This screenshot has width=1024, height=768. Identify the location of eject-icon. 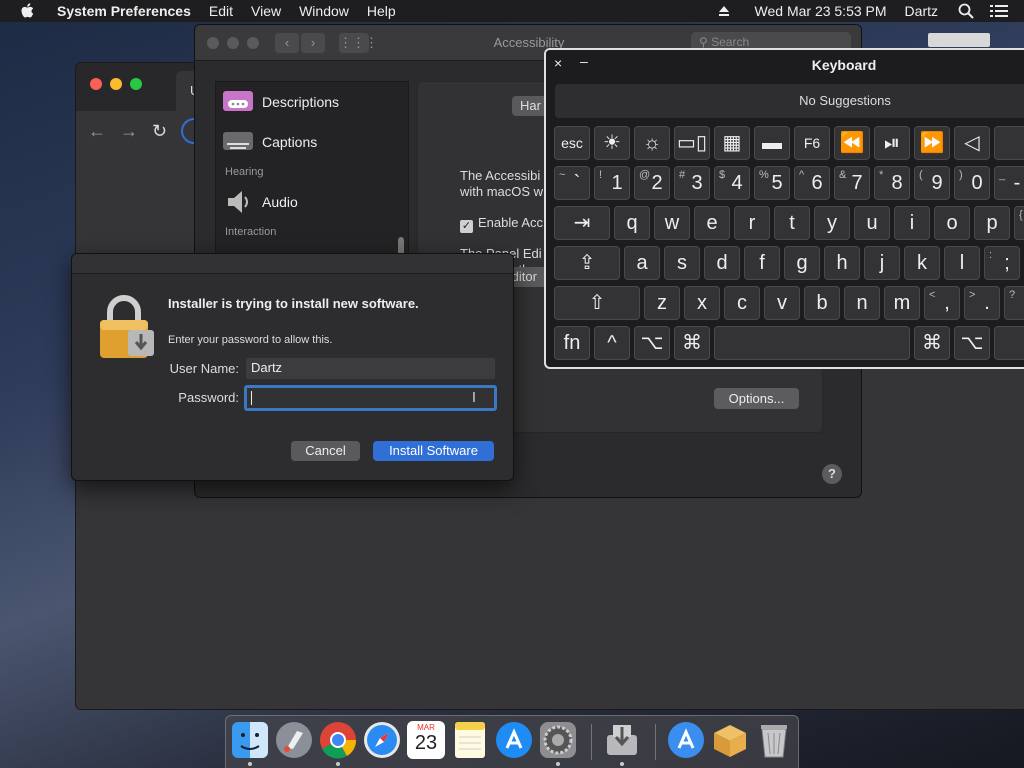
(724, 11).